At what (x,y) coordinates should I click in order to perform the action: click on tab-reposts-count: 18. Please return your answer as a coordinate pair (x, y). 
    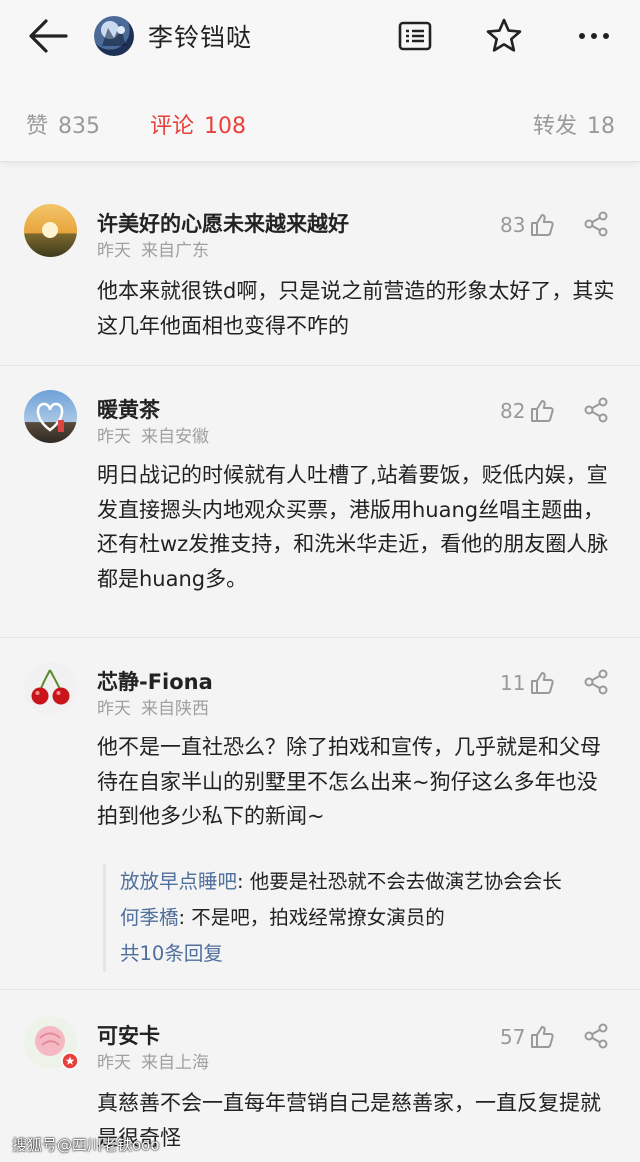
    Looking at the image, I should click on (601, 126).